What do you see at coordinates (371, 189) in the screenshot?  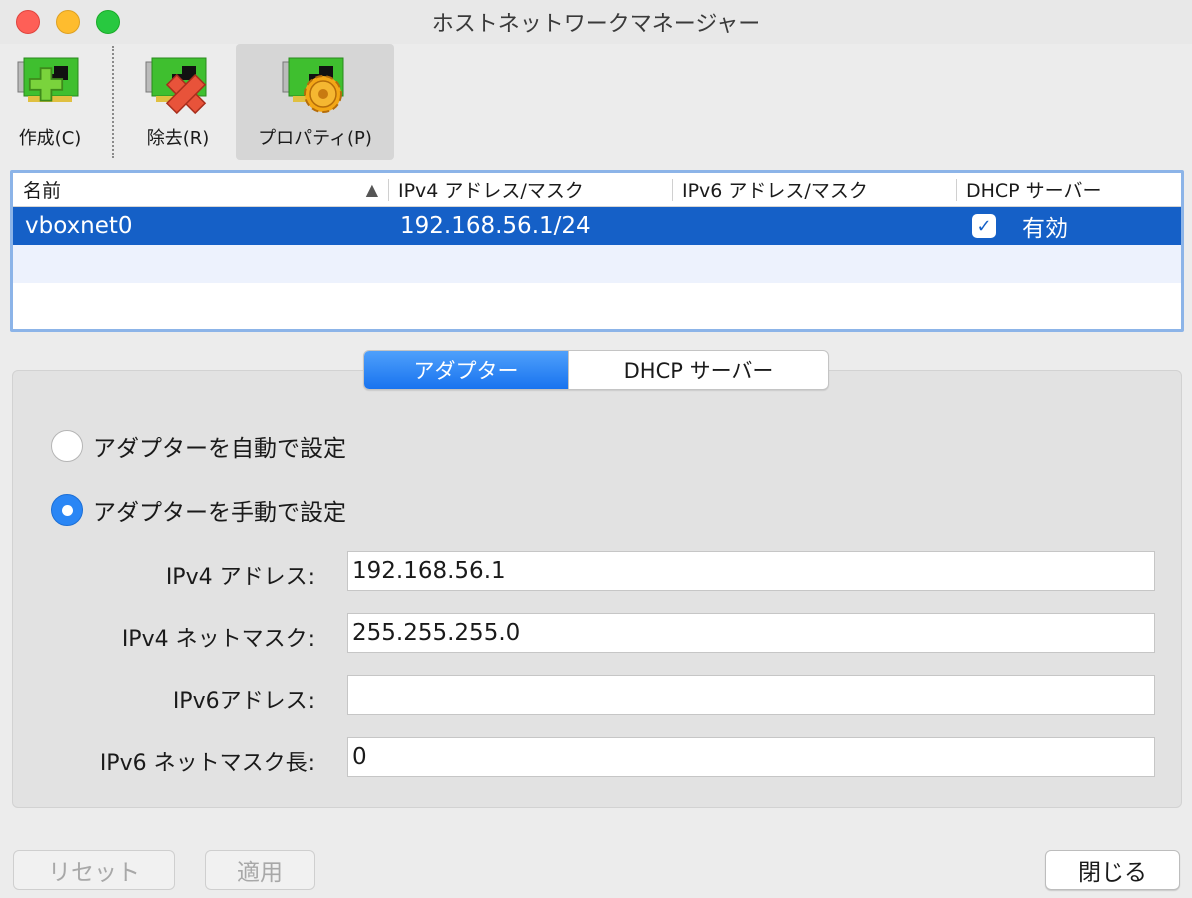 I see `sort-ascending-icon: ▲` at bounding box center [371, 189].